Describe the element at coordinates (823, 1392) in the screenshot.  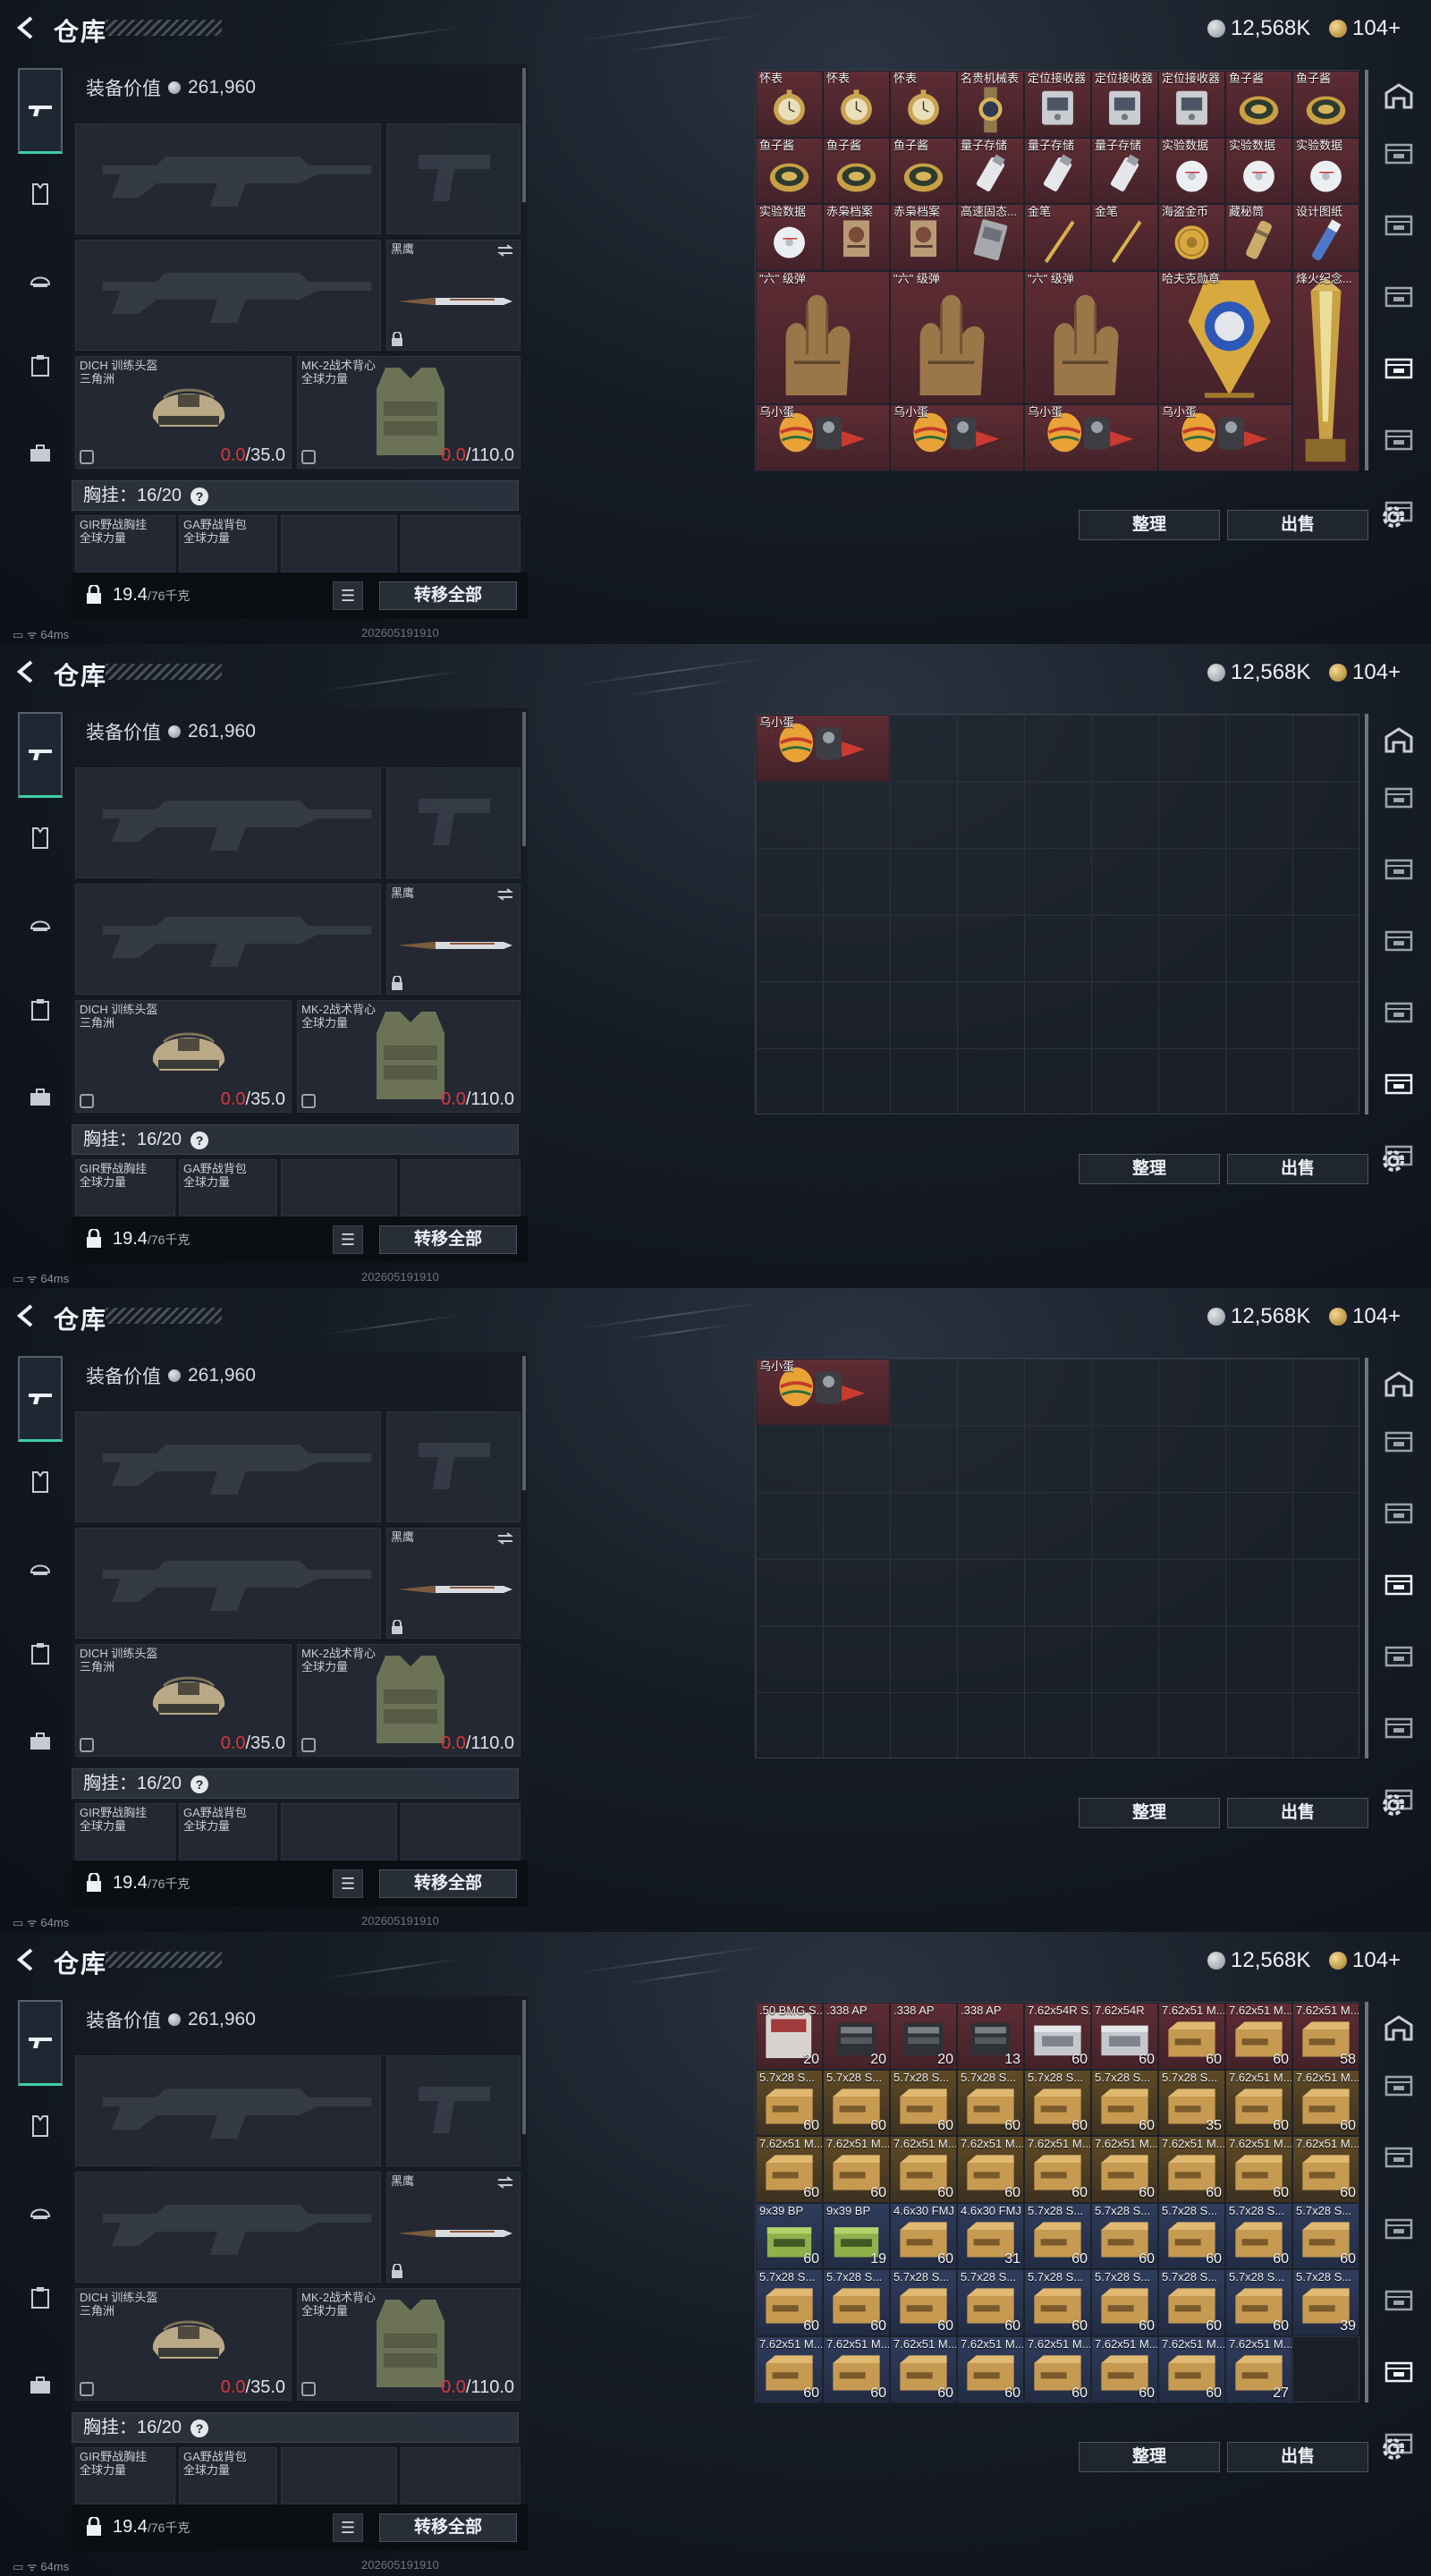
I see `stash-item: 乌小蛋` at that location.